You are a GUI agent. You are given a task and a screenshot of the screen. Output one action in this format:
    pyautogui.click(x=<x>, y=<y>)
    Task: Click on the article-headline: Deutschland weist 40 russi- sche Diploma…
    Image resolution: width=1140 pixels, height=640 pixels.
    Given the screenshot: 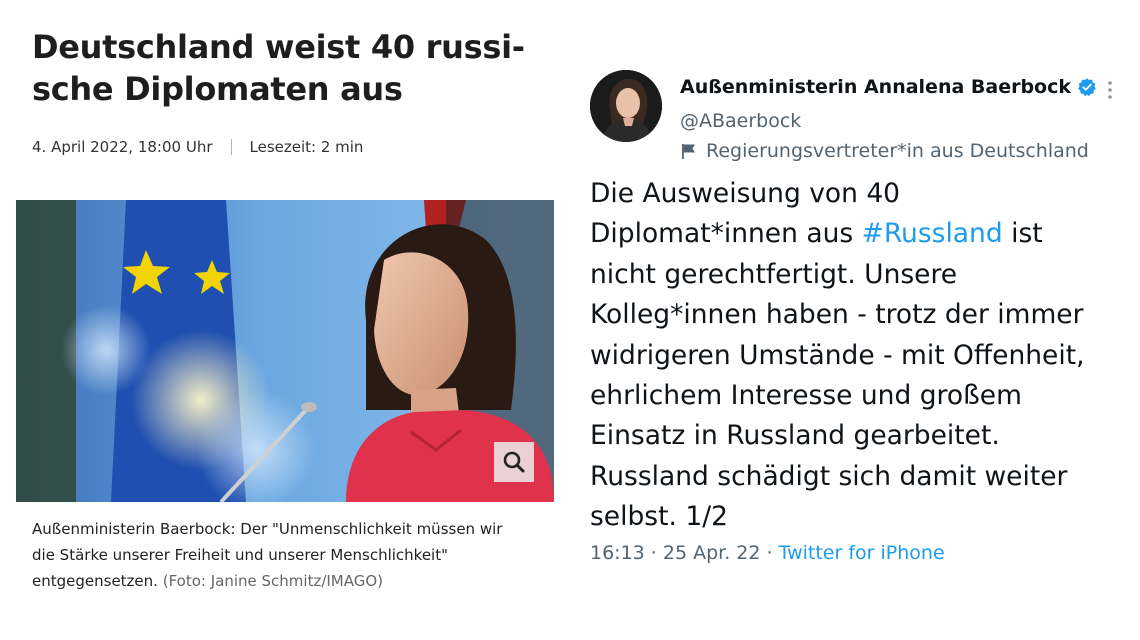 What is the action you would take?
    pyautogui.click(x=282, y=68)
    